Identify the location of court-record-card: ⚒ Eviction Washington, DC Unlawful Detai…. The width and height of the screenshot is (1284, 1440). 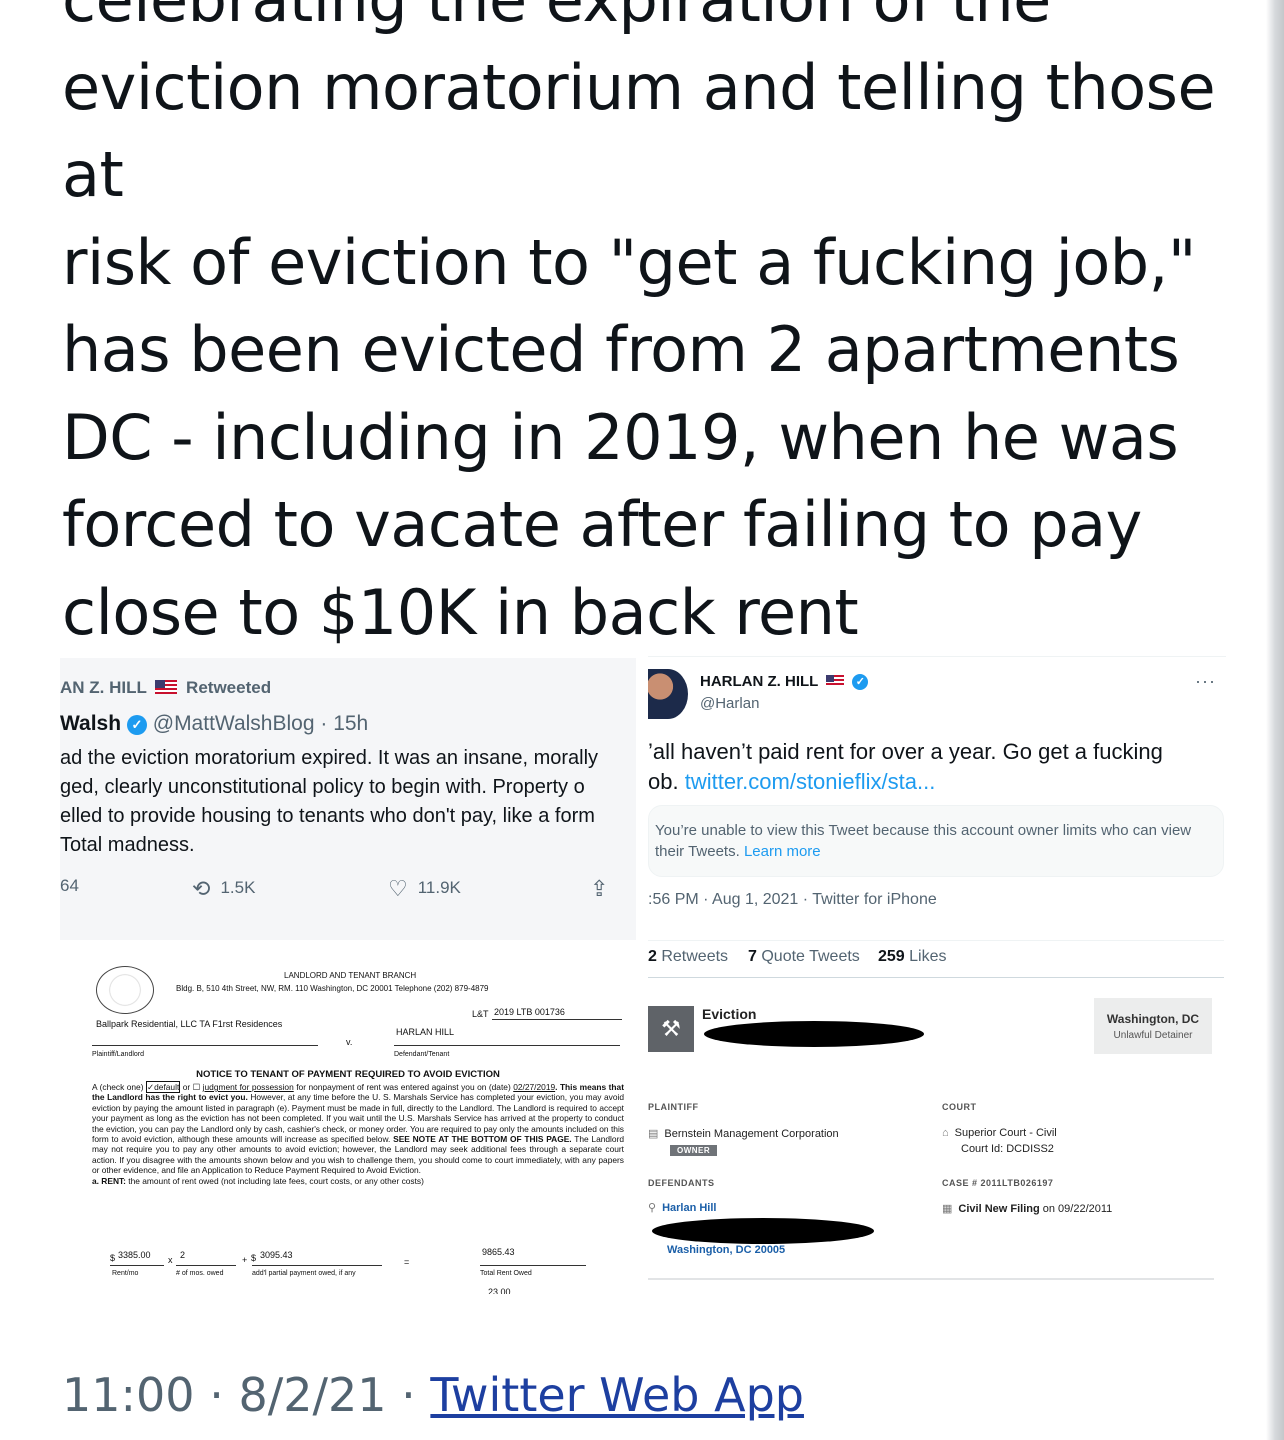
(933, 1140).